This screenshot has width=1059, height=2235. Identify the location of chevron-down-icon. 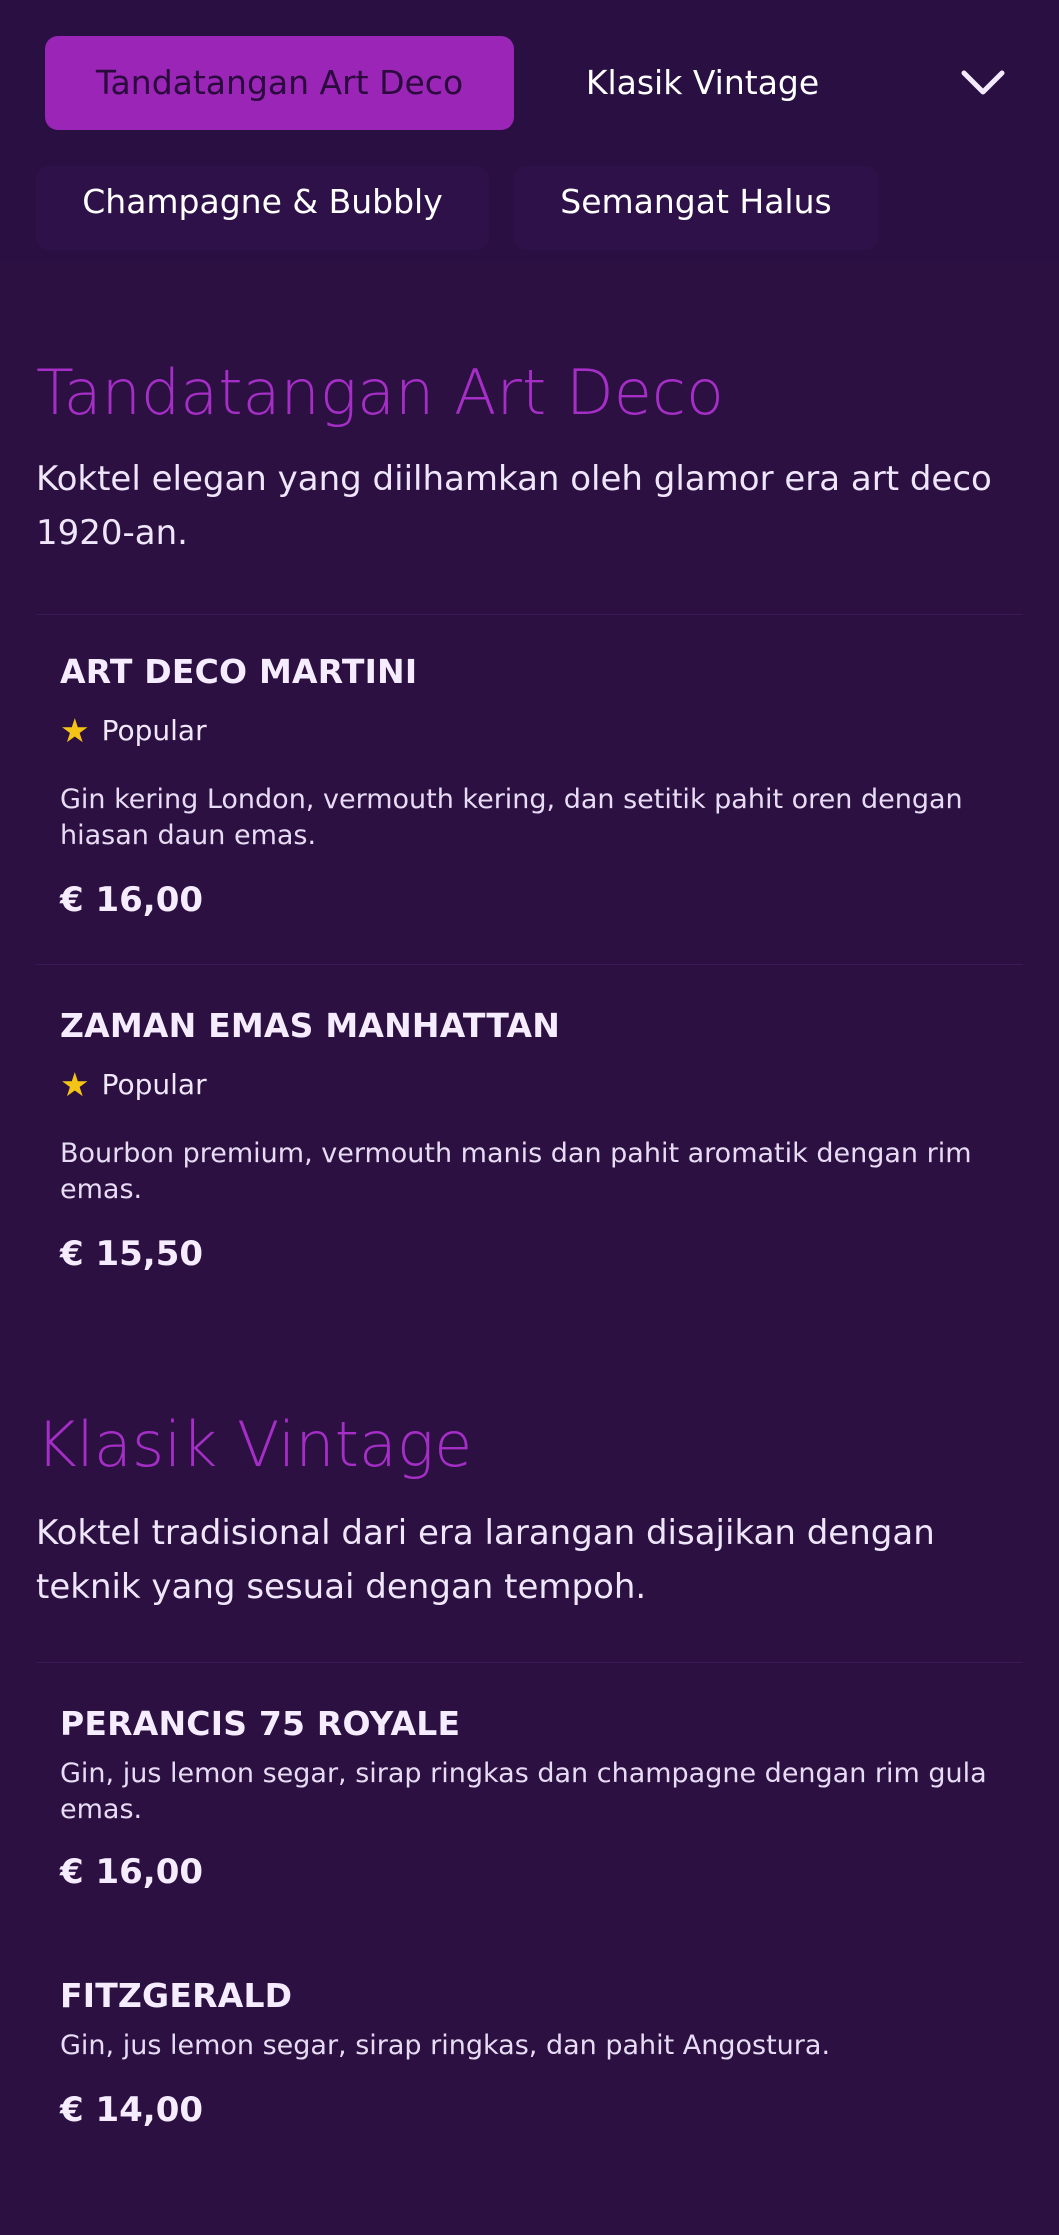
(983, 82).